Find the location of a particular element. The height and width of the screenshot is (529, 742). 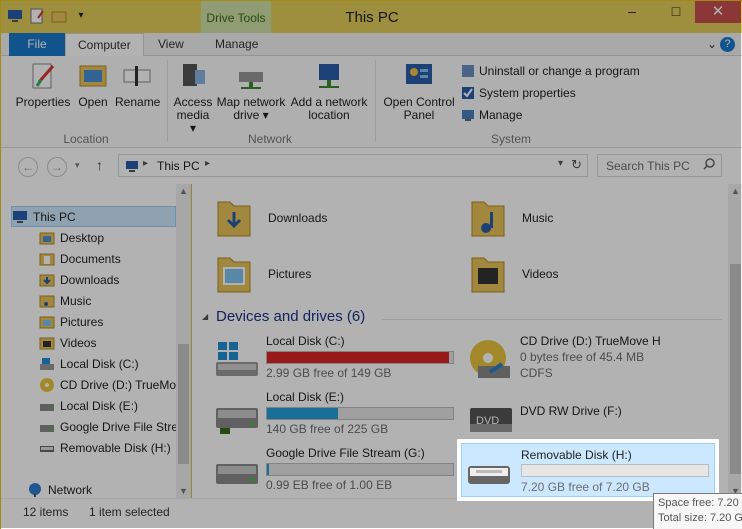

tab-manage: Manage is located at coordinates (236, 44).